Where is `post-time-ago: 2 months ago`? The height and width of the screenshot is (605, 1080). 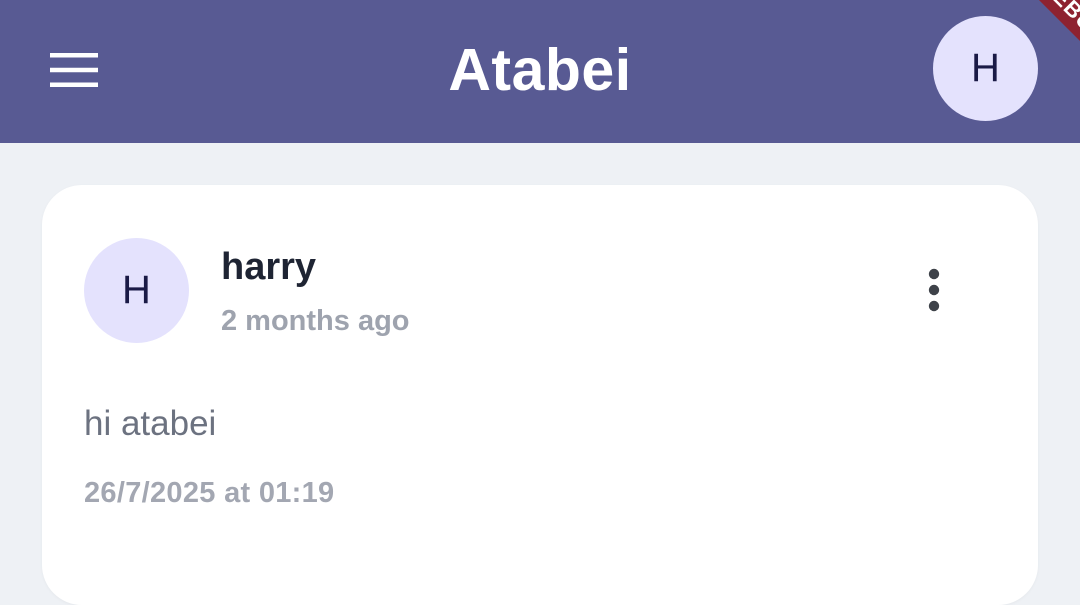
post-time-ago: 2 months ago is located at coordinates (315, 321).